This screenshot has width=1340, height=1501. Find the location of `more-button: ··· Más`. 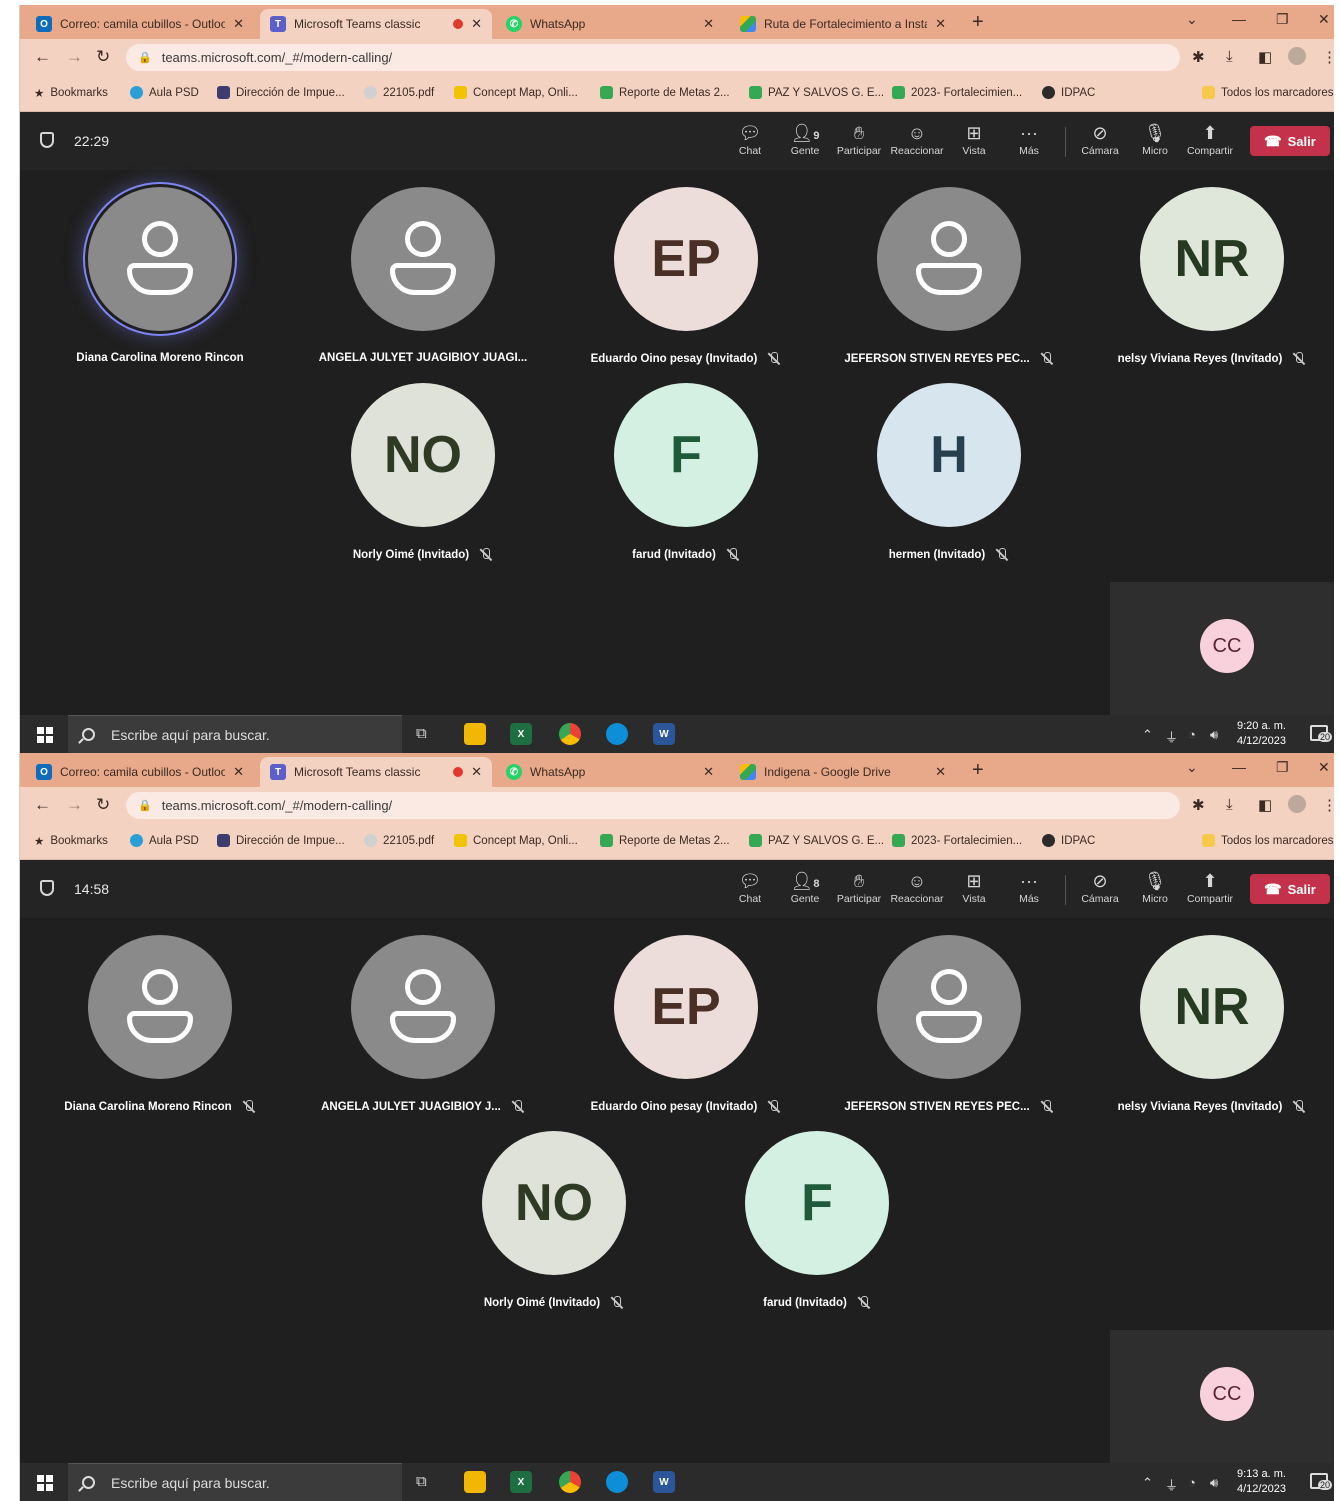

more-button: ··· Más is located at coordinates (1029, 140).